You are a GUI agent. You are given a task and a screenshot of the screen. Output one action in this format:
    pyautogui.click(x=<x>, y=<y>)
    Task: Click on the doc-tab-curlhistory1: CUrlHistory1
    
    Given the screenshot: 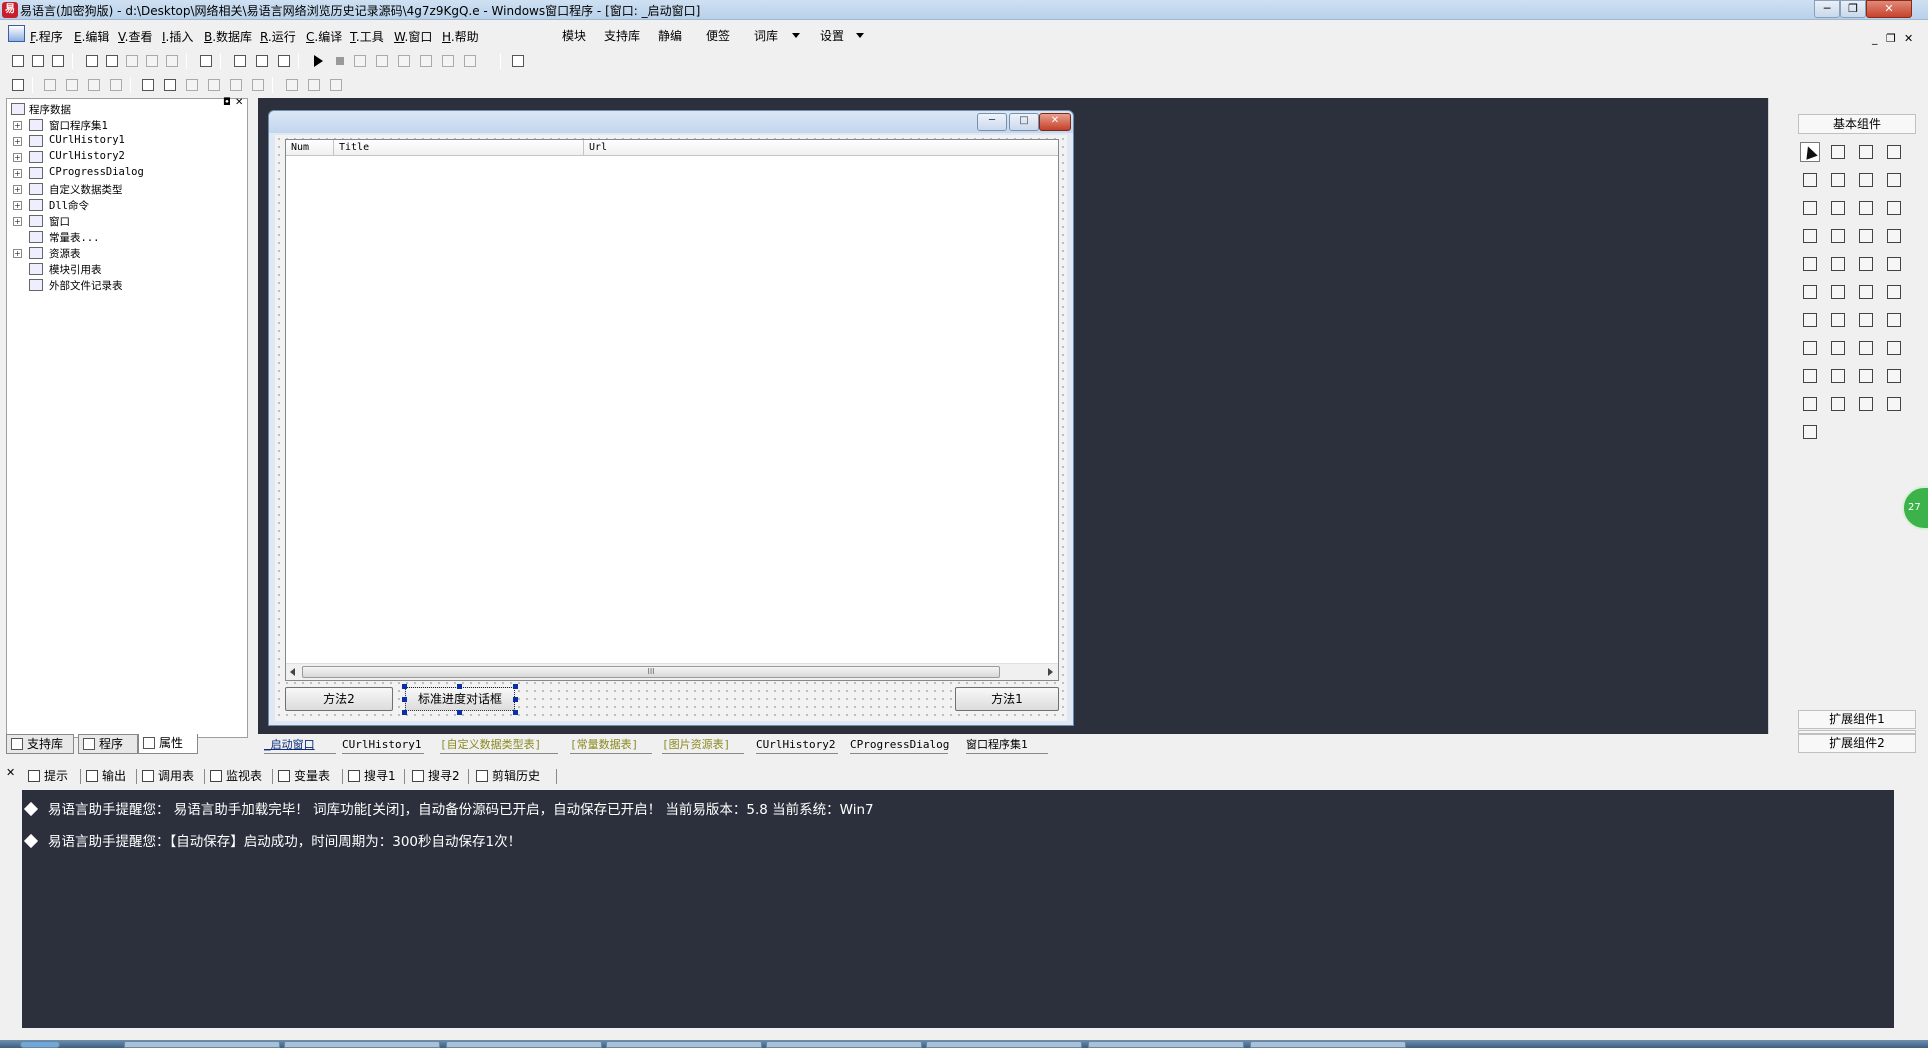 What is the action you would take?
    pyautogui.click(x=383, y=745)
    